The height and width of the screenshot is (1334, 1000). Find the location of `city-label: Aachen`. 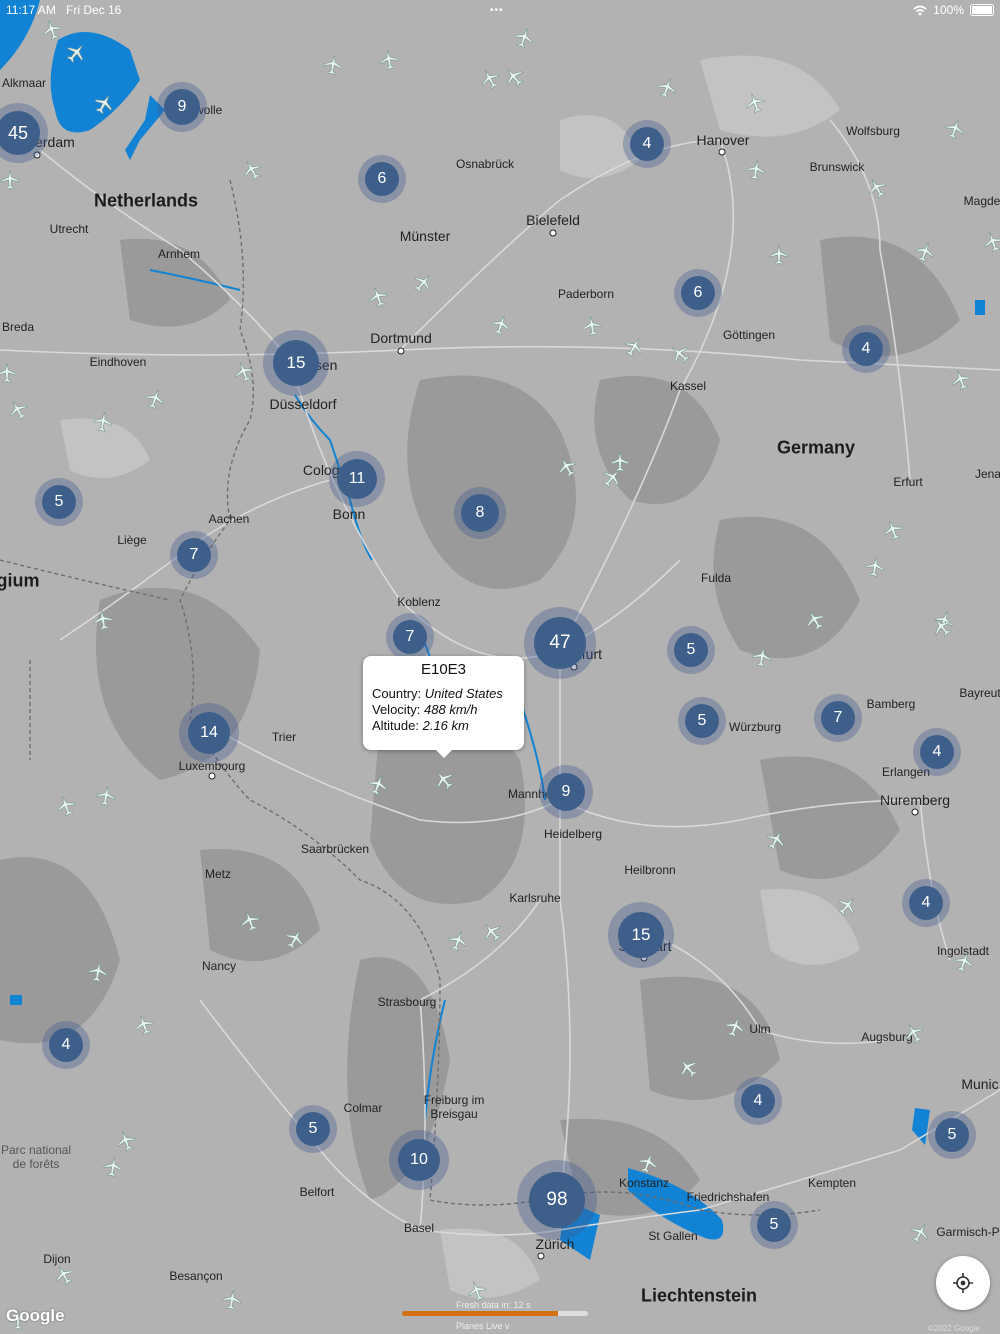

city-label: Aachen is located at coordinates (229, 519).